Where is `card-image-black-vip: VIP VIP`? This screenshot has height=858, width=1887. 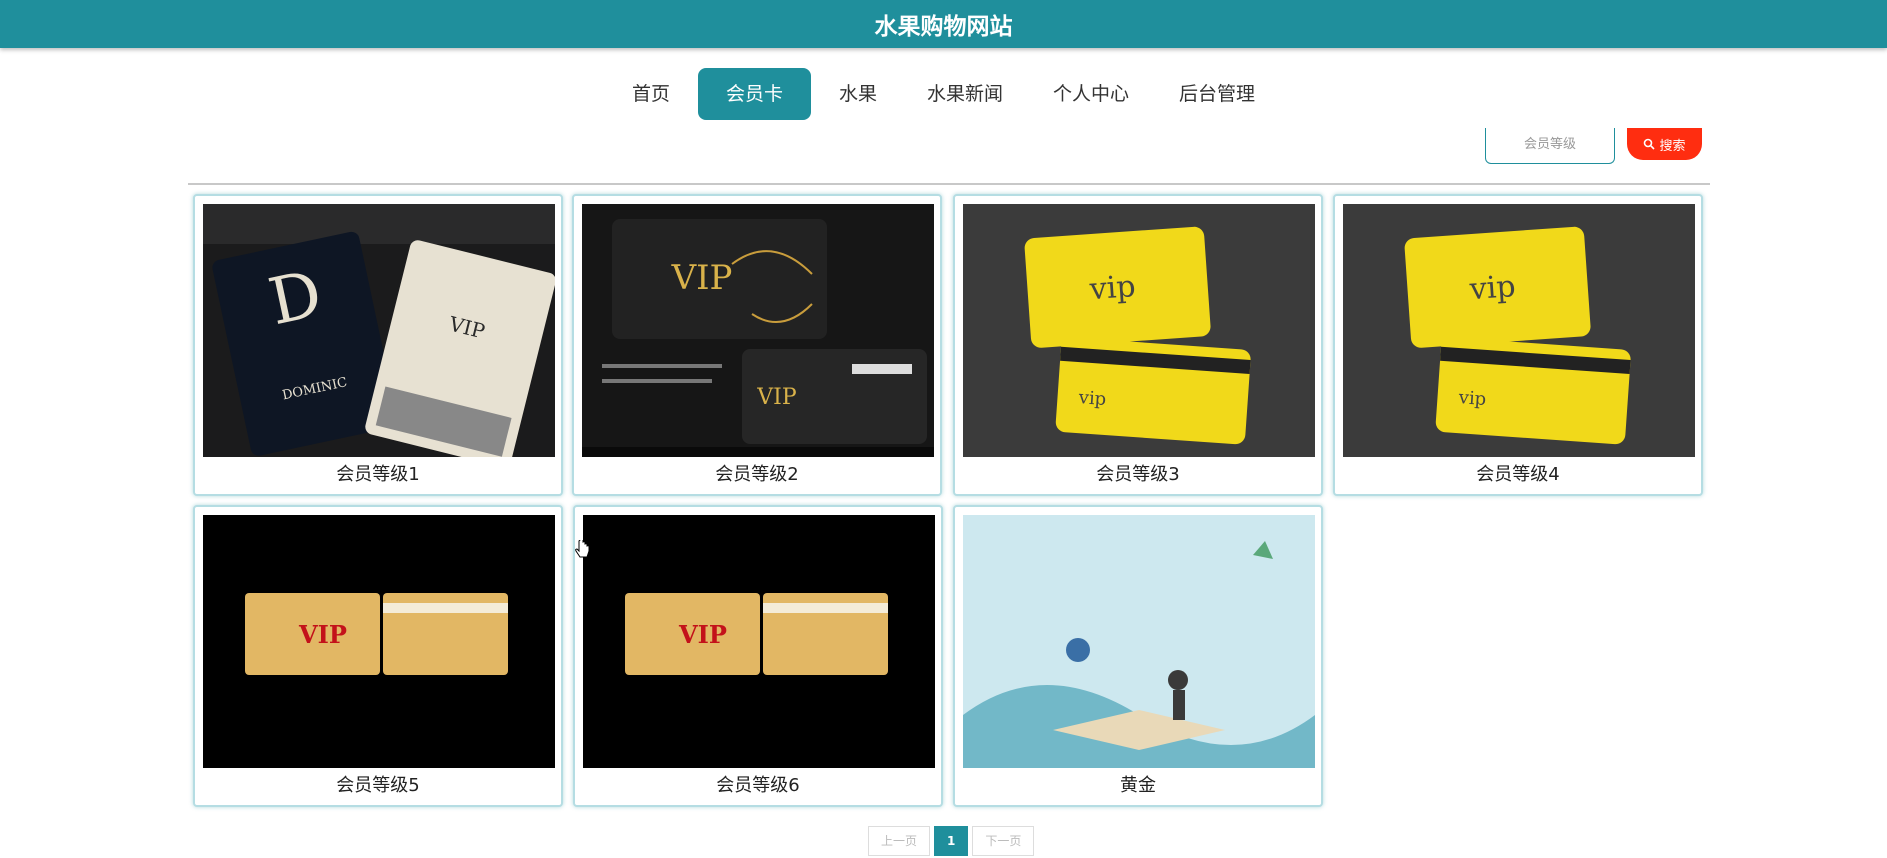
card-image-black-vip: VIP VIP is located at coordinates (758, 330).